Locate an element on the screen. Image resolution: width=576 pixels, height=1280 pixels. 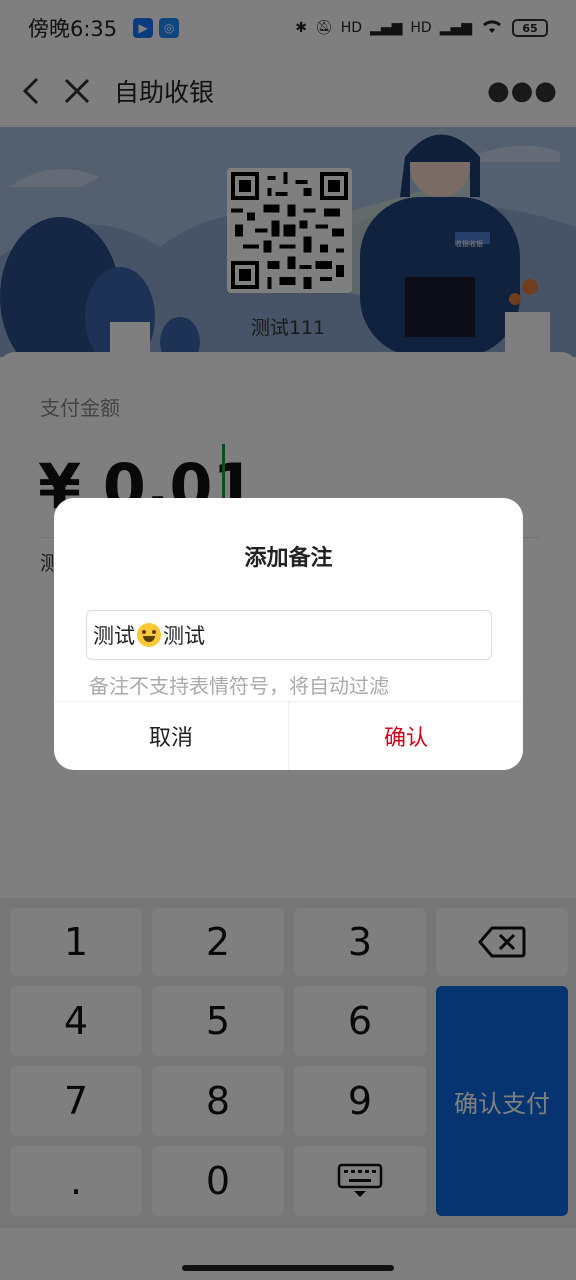
note-input: 测试 测试 is located at coordinates (289, 635).